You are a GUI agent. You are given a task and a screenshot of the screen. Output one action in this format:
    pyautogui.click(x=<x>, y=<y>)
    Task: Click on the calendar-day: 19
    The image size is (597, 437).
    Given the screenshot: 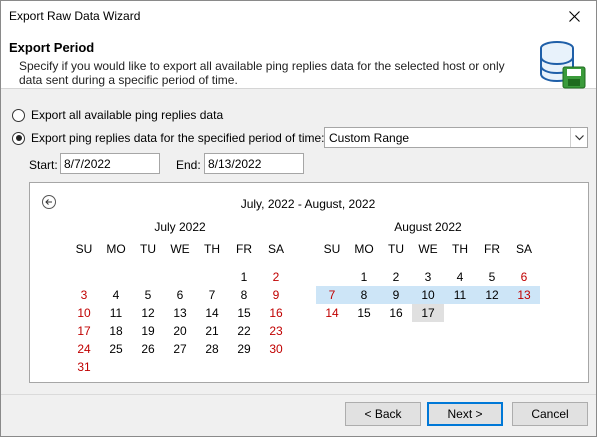 What is the action you would take?
    pyautogui.click(x=148, y=331)
    